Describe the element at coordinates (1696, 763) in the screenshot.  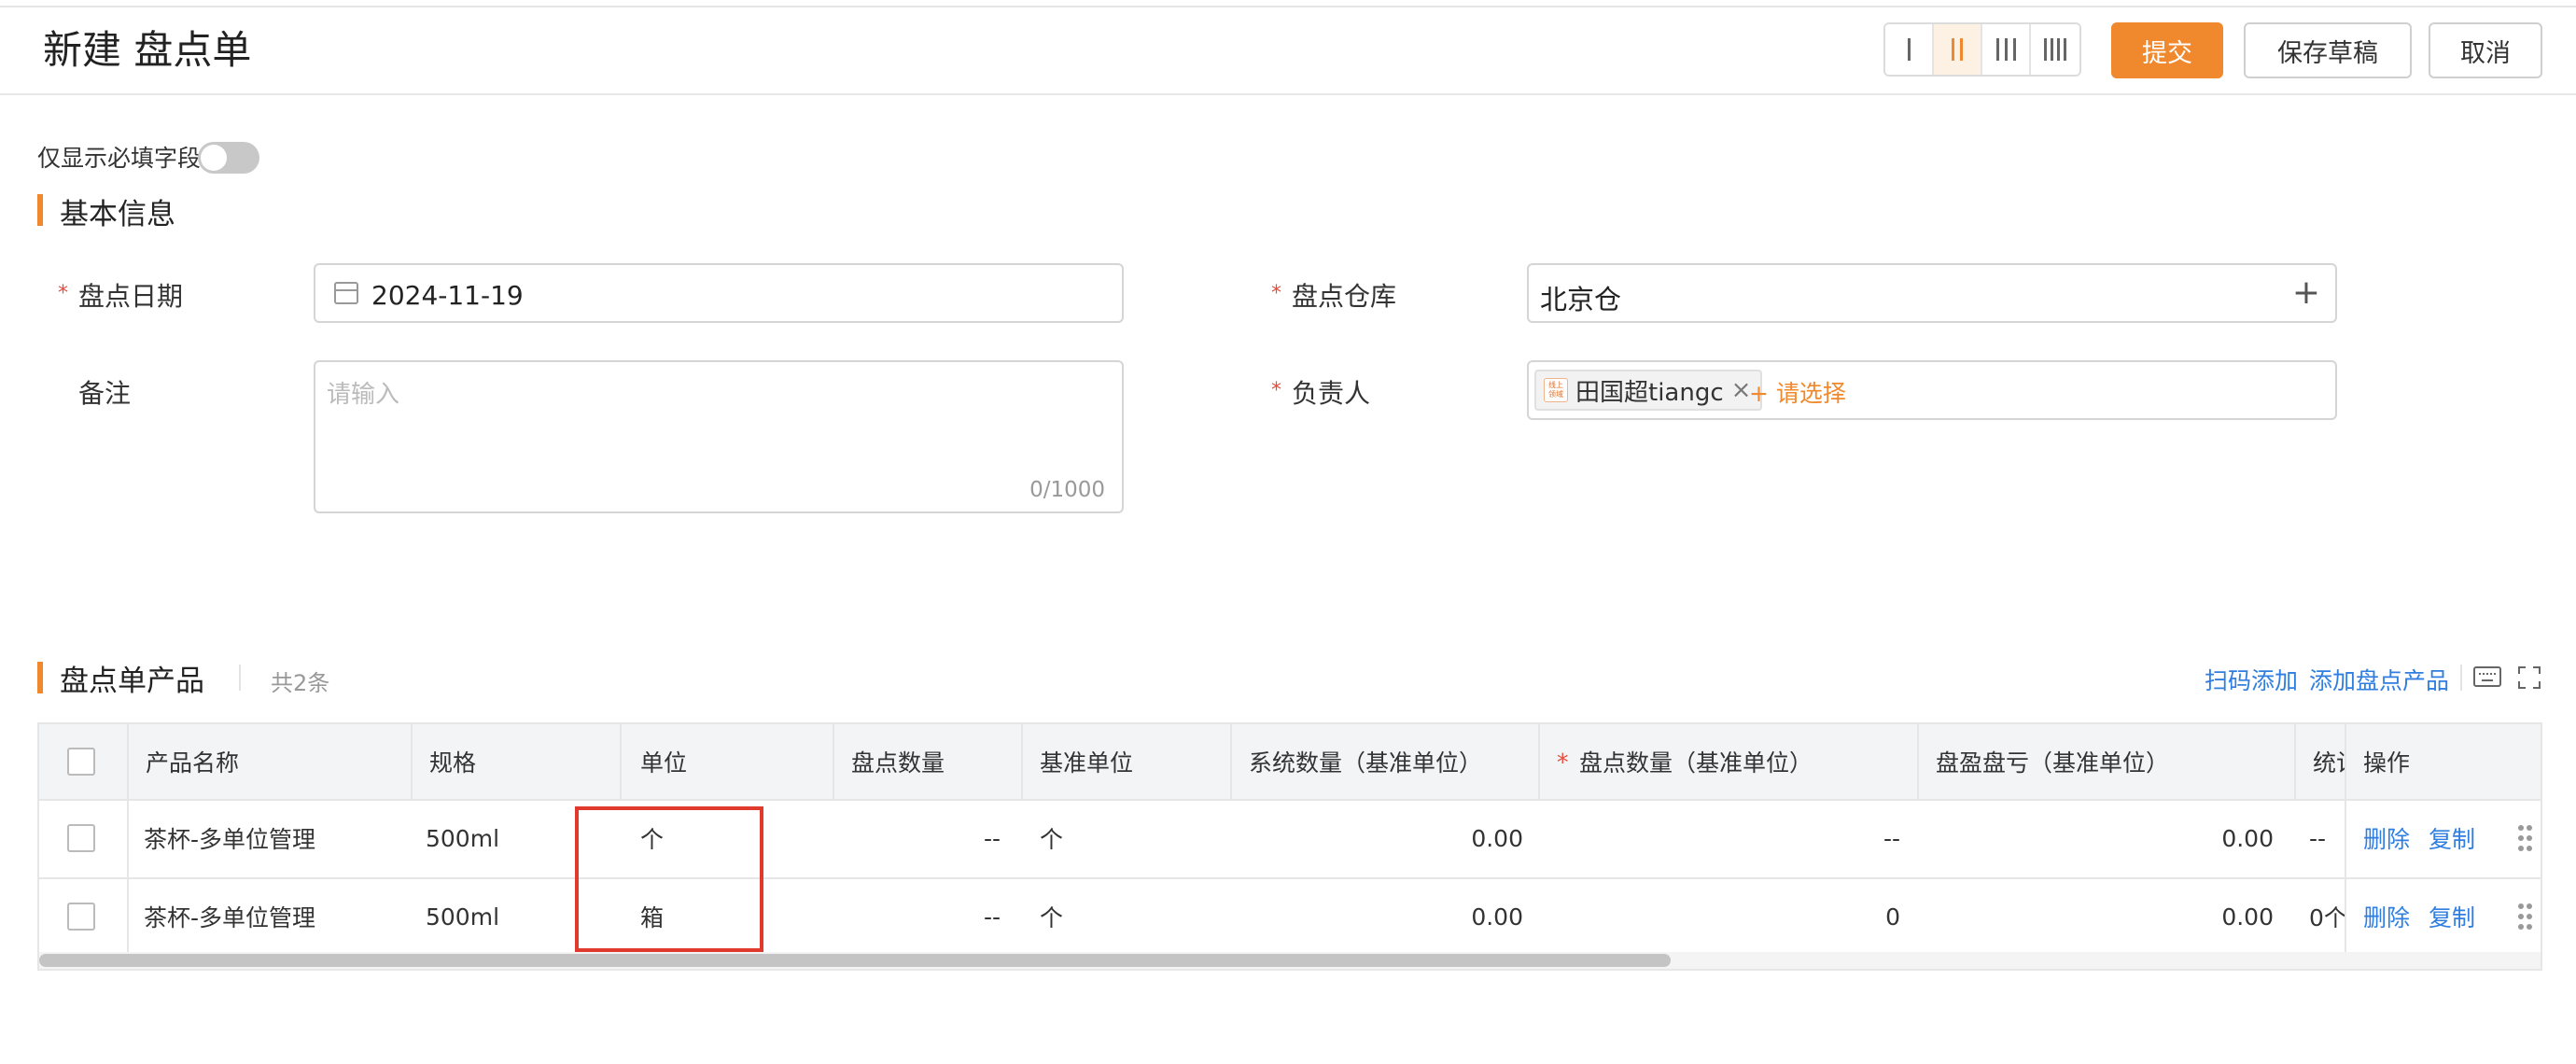
I see `column-header: 盘点数量（基准单位）` at that location.